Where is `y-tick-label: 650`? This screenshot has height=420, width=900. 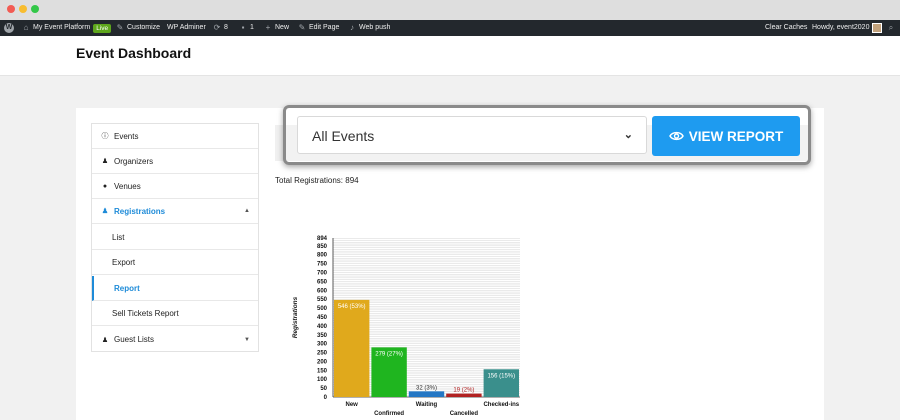 y-tick-label: 650 is located at coordinates (322, 282).